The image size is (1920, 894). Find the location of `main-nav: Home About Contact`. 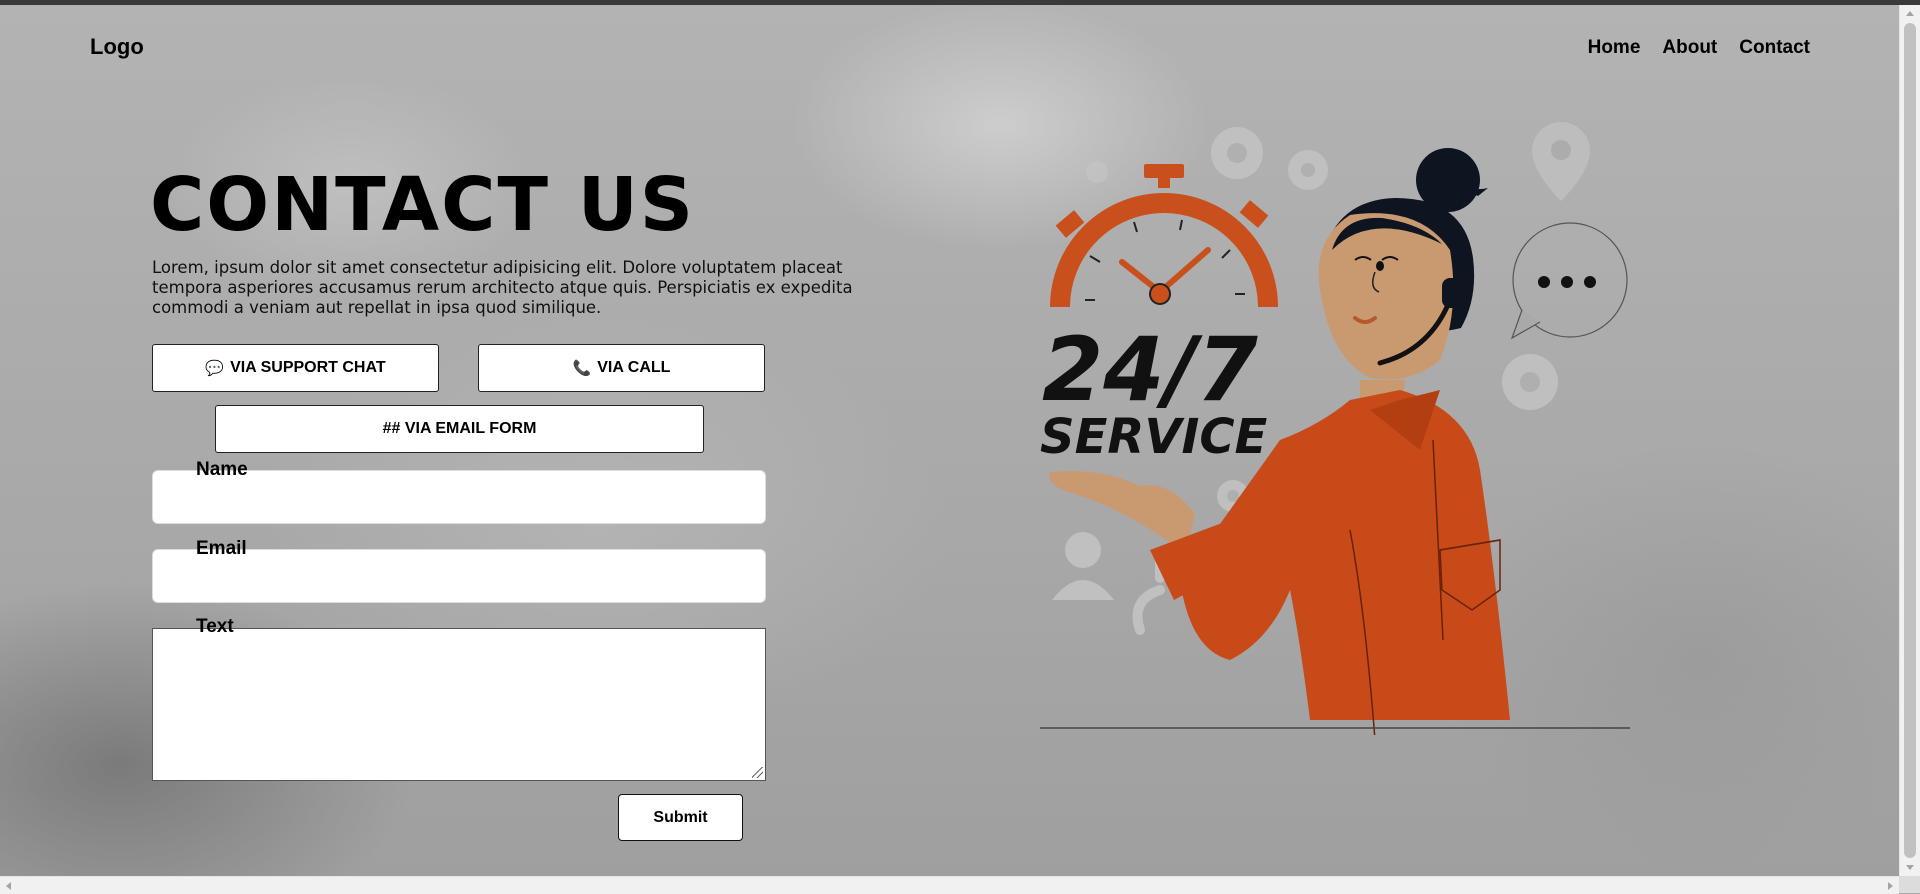

main-nav: Home About Contact is located at coordinates (1699, 48).